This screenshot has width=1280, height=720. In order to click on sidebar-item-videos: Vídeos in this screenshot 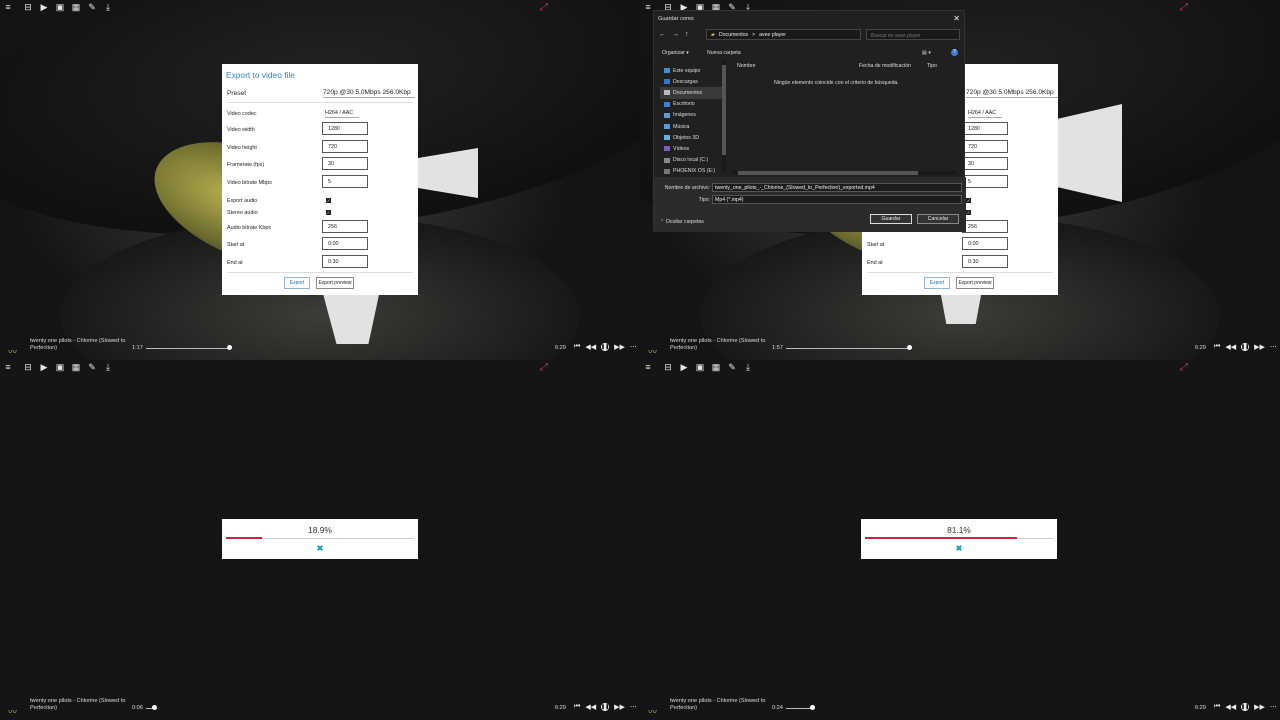, I will do `click(691, 148)`.